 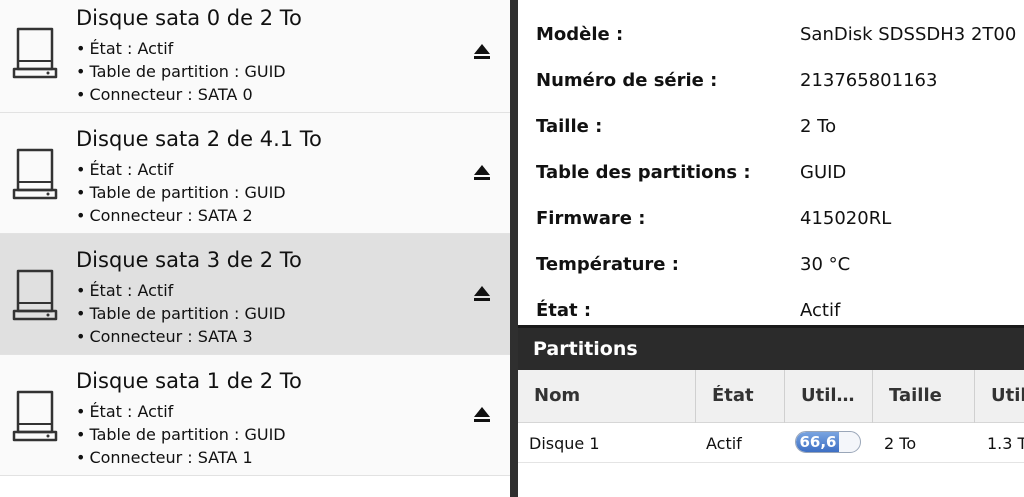 I want to click on disk-connector-text: Connecteur : SATA 2, so click(x=171, y=215).